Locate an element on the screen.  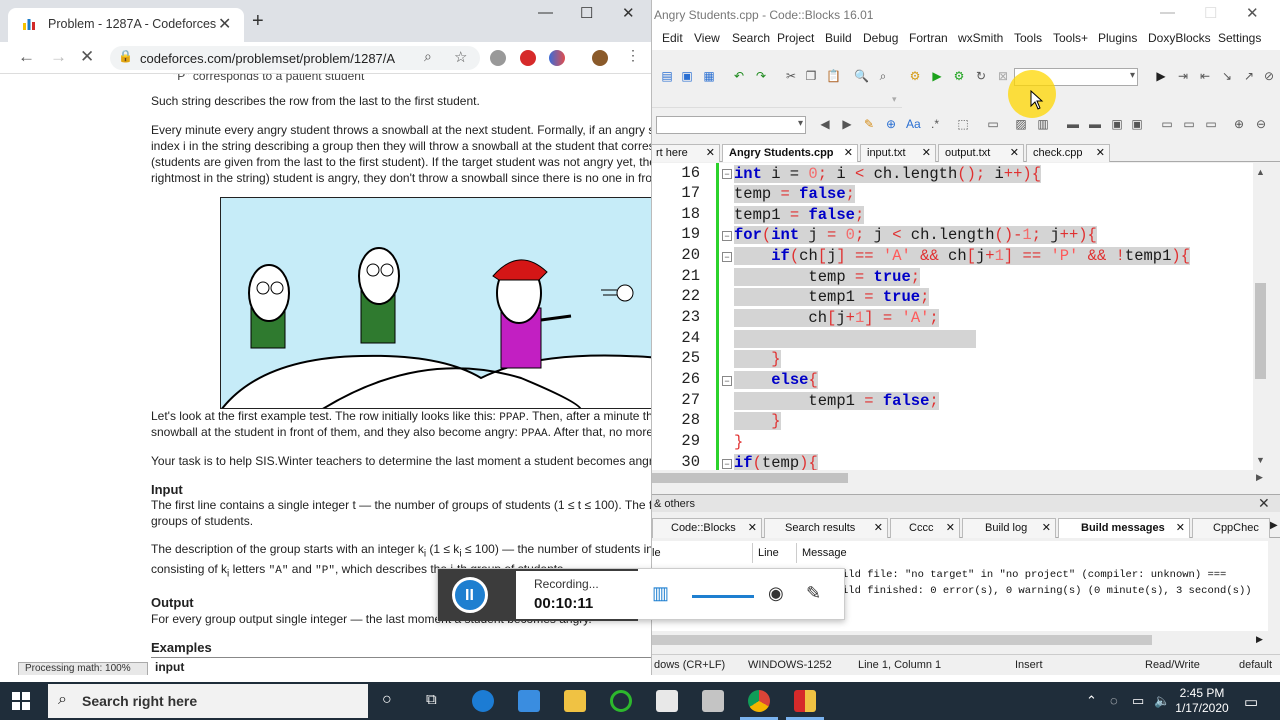
log-tab-search-results: Search results ✕ is located at coordinates (826, 528).